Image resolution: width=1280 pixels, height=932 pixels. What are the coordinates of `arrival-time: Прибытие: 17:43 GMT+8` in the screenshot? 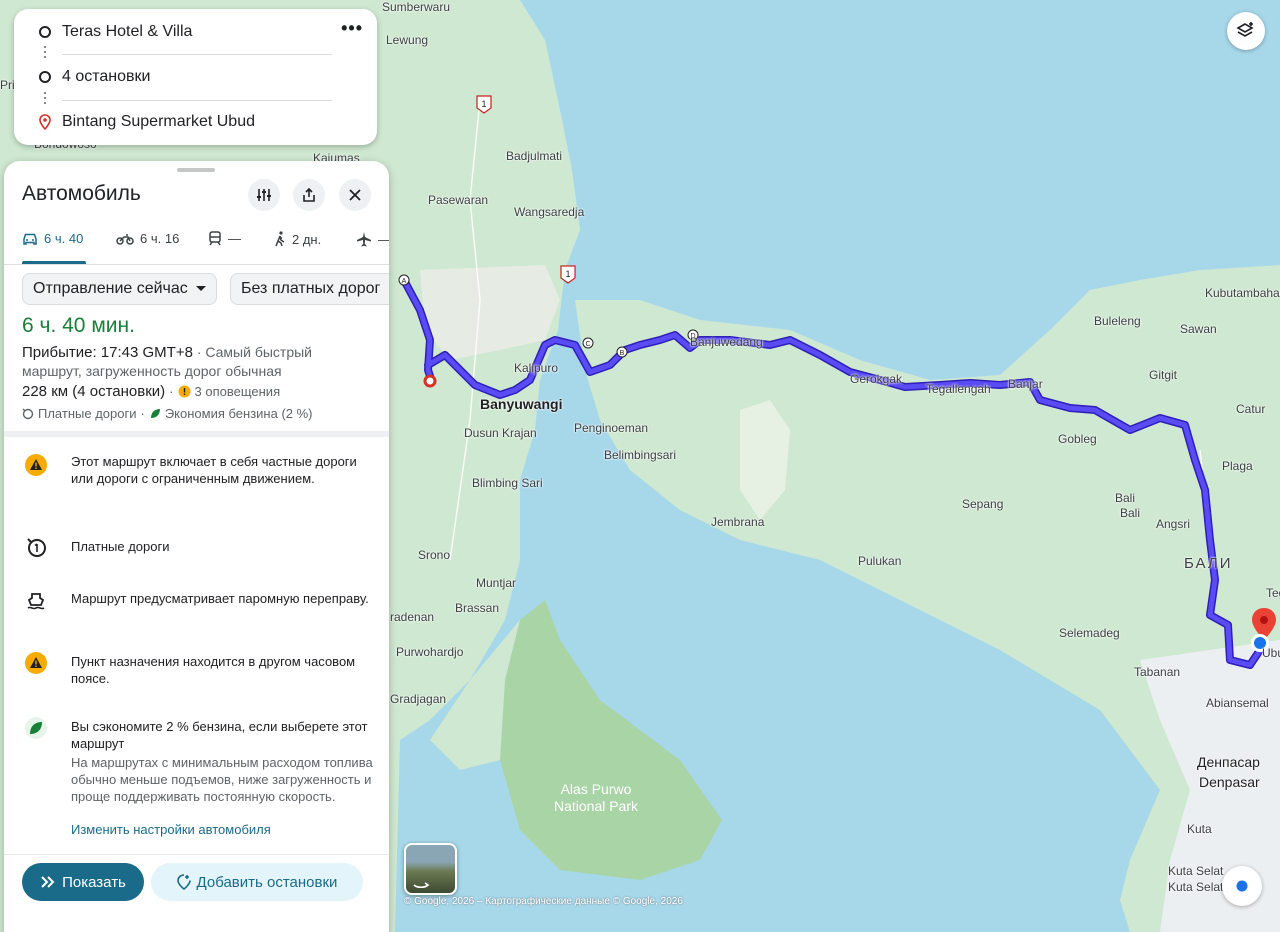 It's located at (107, 352).